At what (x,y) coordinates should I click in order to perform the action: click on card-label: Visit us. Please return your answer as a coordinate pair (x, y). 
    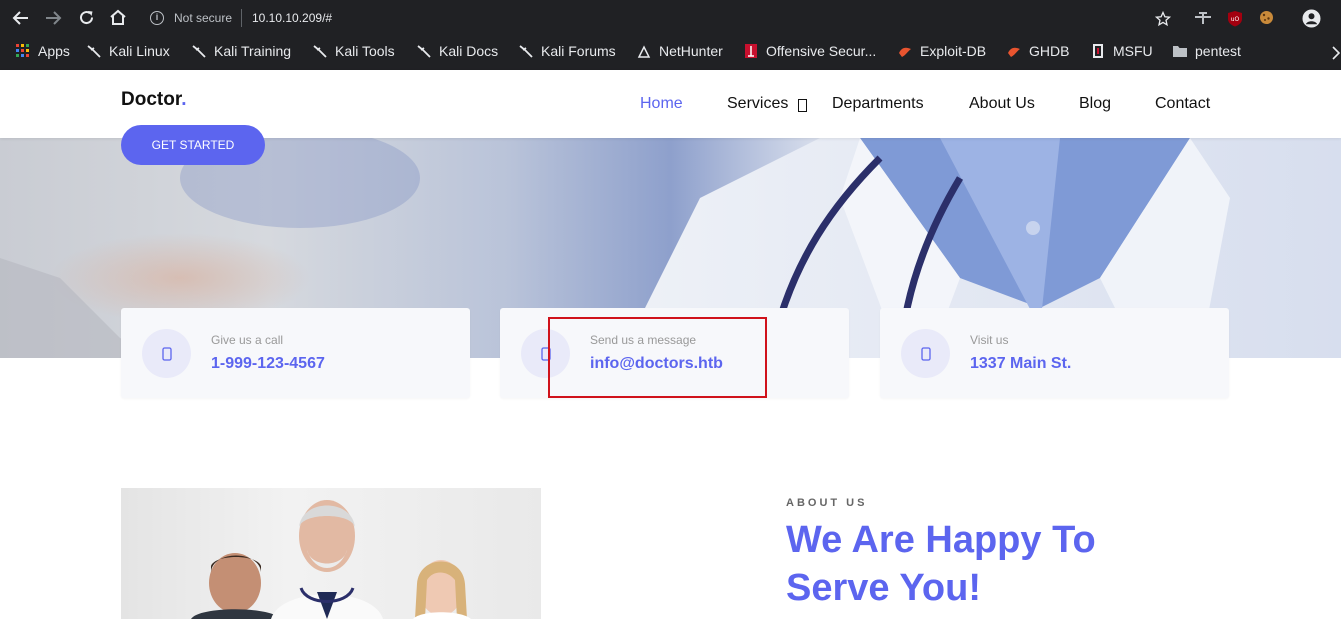
    Looking at the image, I should click on (989, 340).